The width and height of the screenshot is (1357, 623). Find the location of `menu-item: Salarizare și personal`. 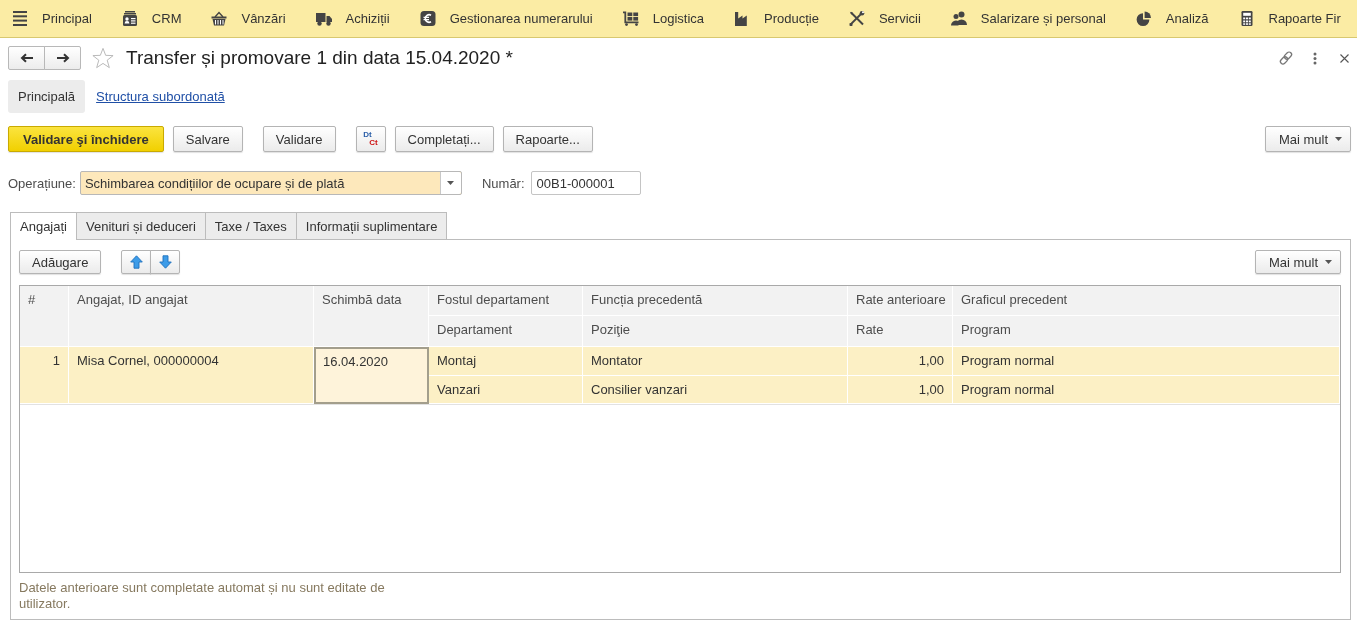

menu-item: Salarizare și personal is located at coordinates (1031, 18).